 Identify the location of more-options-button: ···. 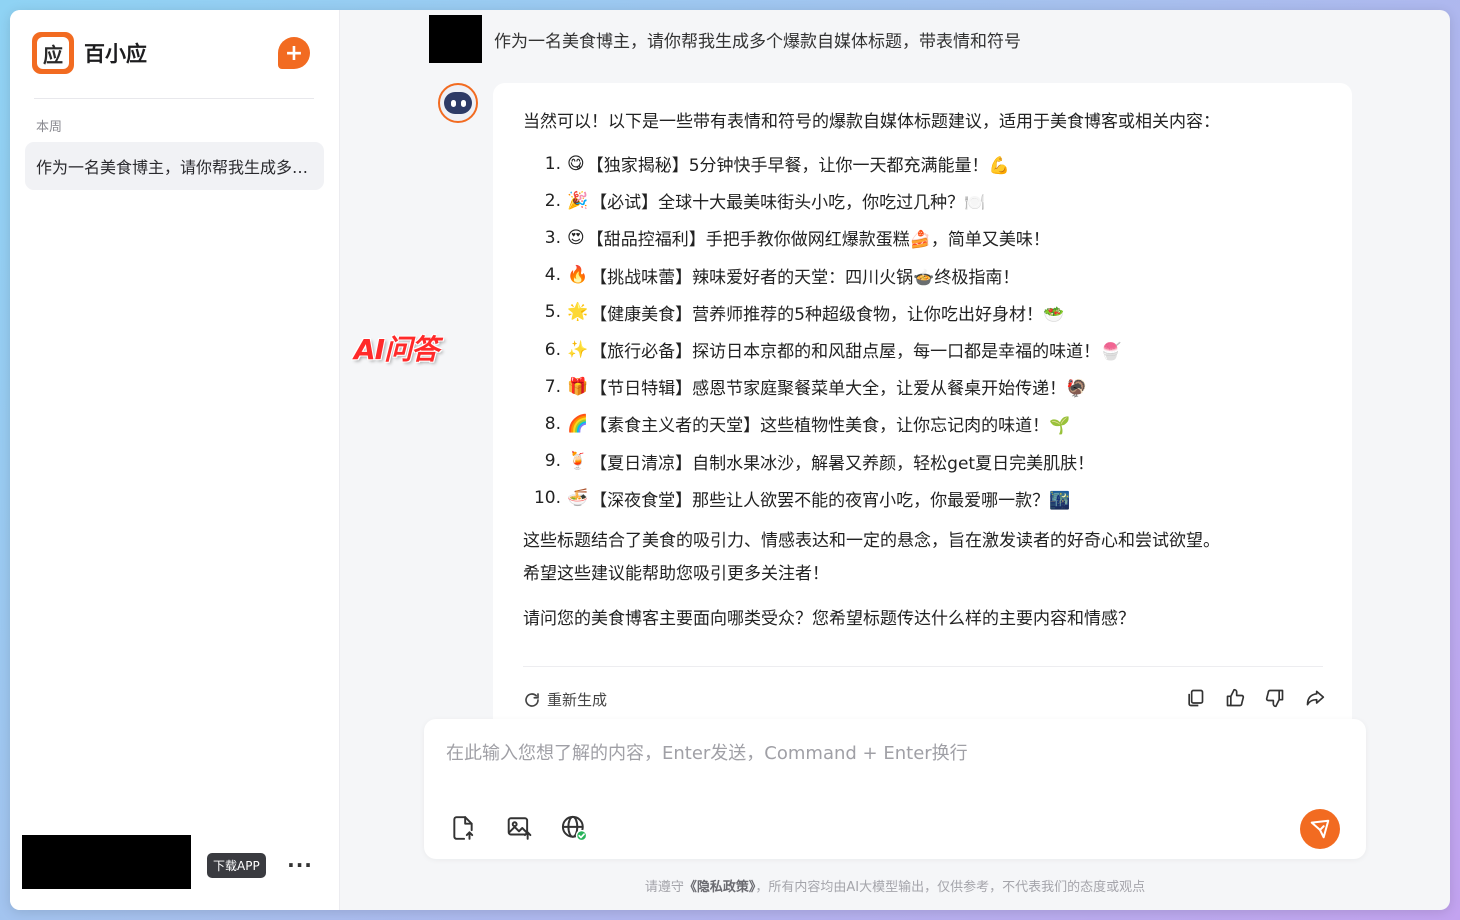
(299, 865).